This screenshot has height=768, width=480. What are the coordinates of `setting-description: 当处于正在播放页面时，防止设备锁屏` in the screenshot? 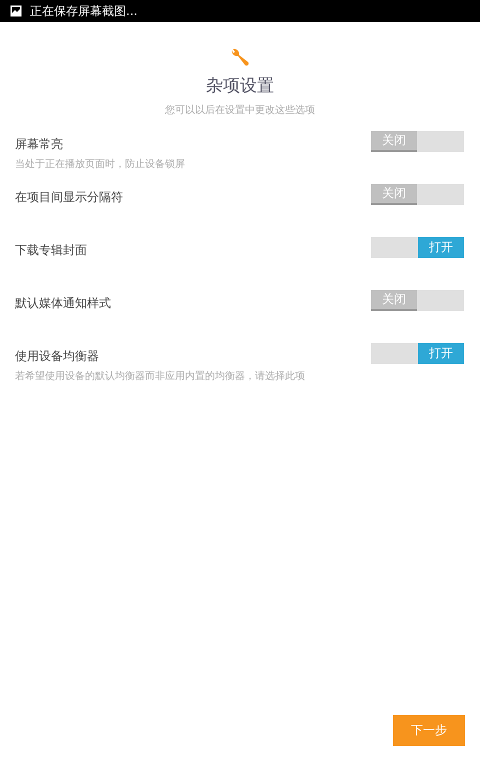 It's located at (100, 164).